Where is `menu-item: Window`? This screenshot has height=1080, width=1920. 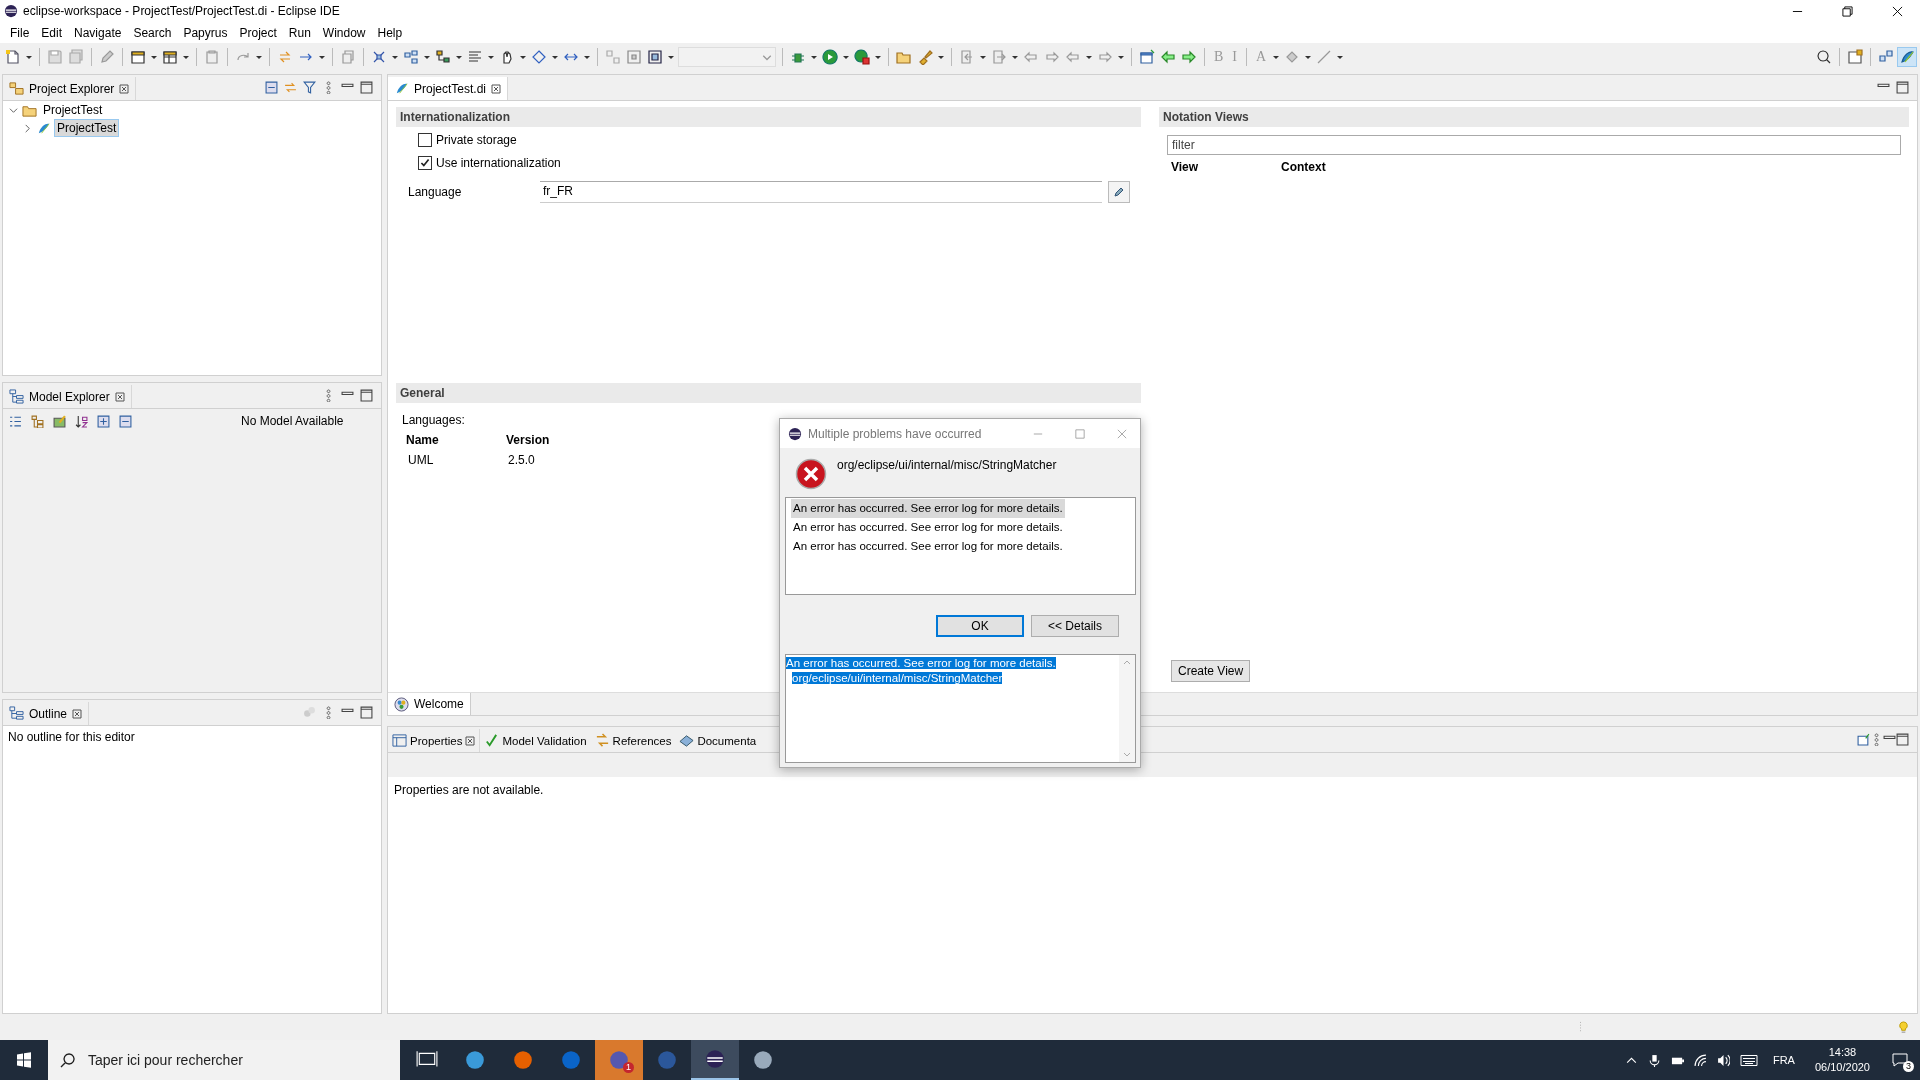
menu-item: Window is located at coordinates (344, 32).